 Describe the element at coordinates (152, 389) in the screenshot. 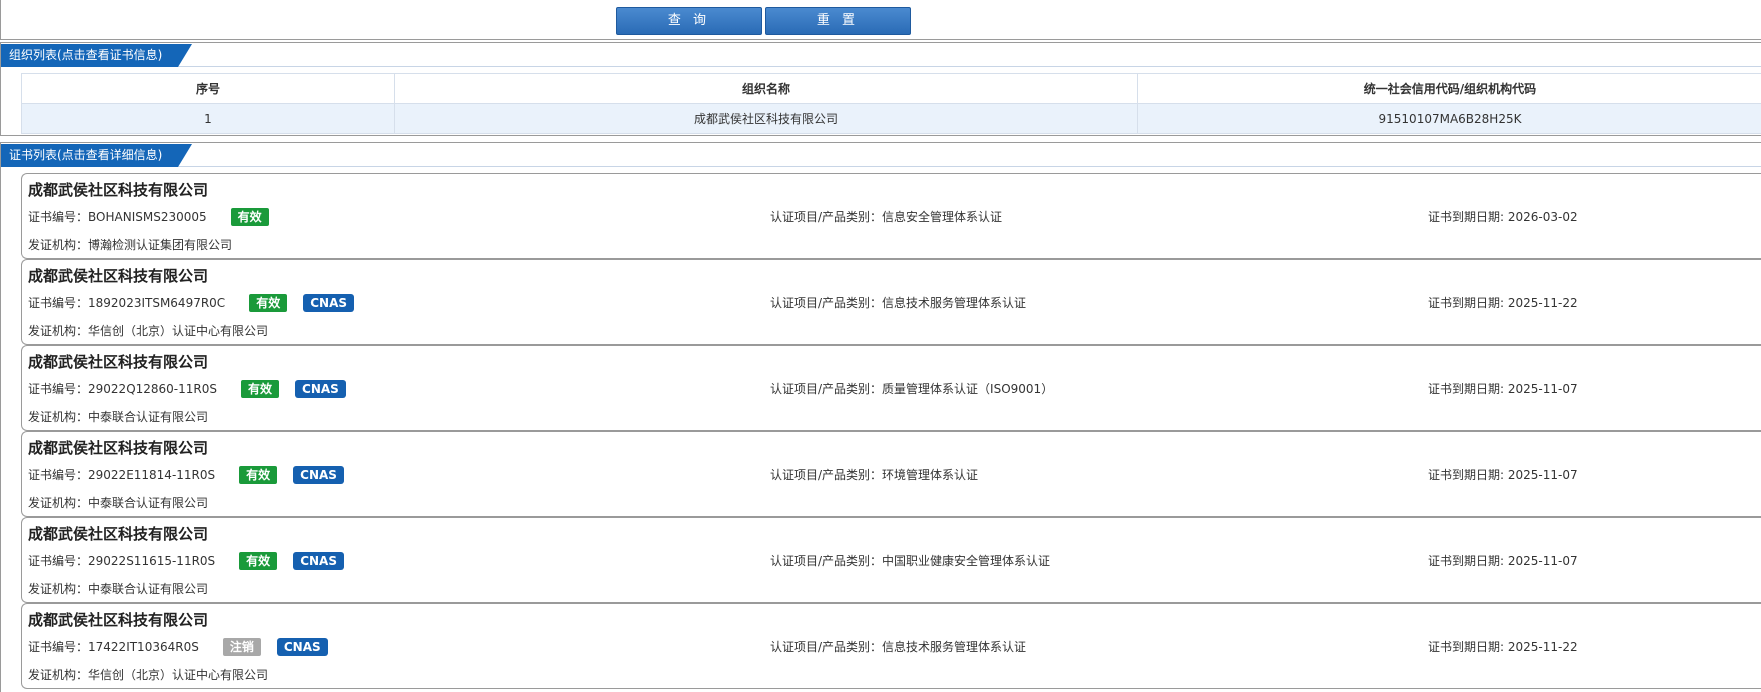

I see `cert-number: 29022Q12860-11R0S` at that location.